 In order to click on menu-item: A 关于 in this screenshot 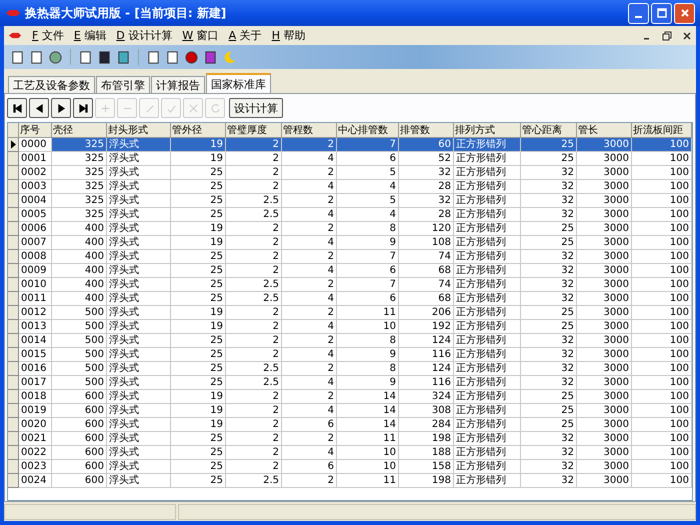, I will do `click(245, 35)`.